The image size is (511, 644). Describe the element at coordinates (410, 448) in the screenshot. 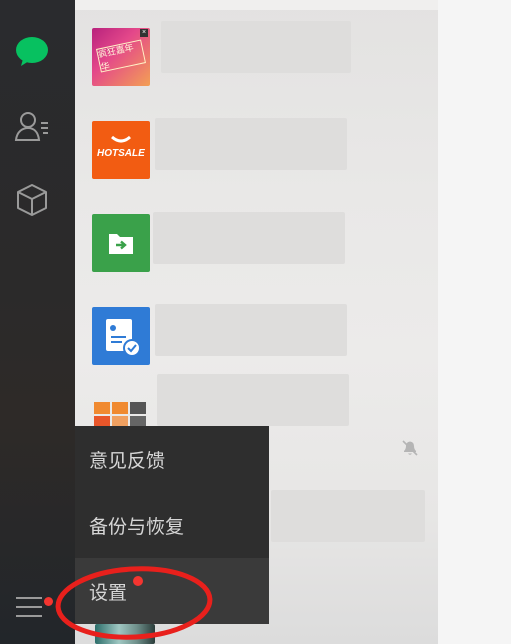

I see `mute-bell-icon` at that location.